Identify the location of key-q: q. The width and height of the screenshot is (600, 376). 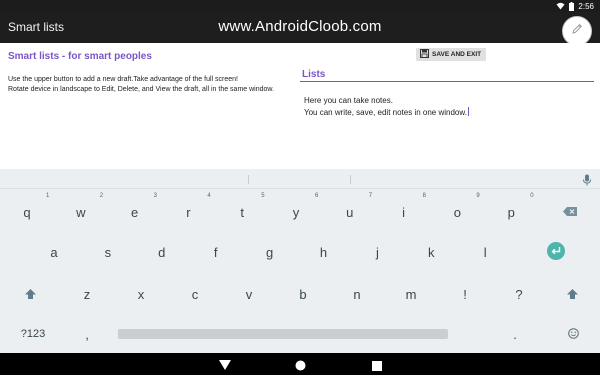
(27, 212).